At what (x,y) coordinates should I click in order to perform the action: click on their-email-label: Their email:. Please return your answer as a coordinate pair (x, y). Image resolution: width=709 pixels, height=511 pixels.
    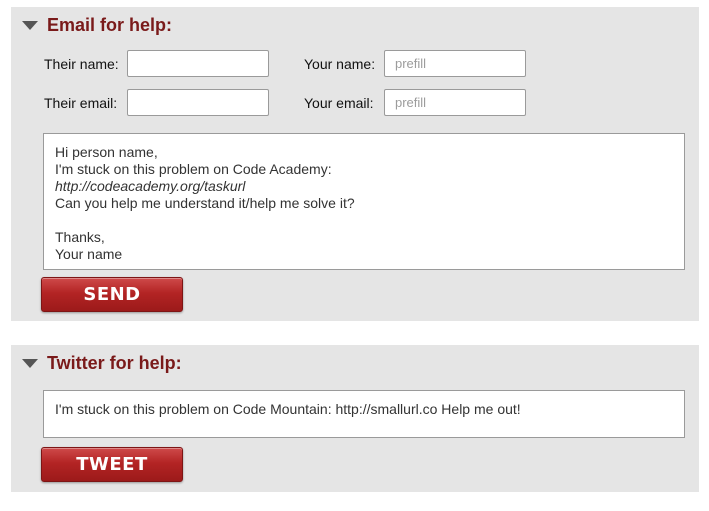
    Looking at the image, I should click on (81, 103).